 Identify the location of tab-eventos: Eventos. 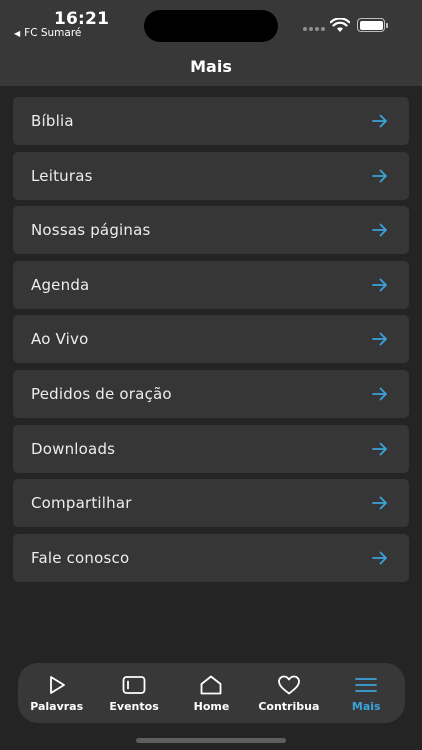
(134, 693).